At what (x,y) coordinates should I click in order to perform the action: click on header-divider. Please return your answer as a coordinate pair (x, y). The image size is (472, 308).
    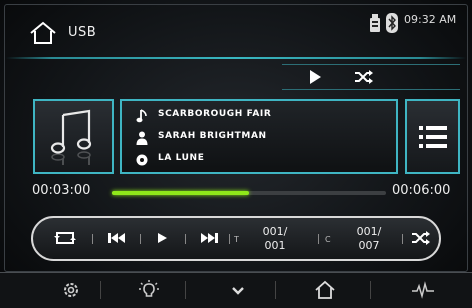
    Looking at the image, I should click on (236, 58).